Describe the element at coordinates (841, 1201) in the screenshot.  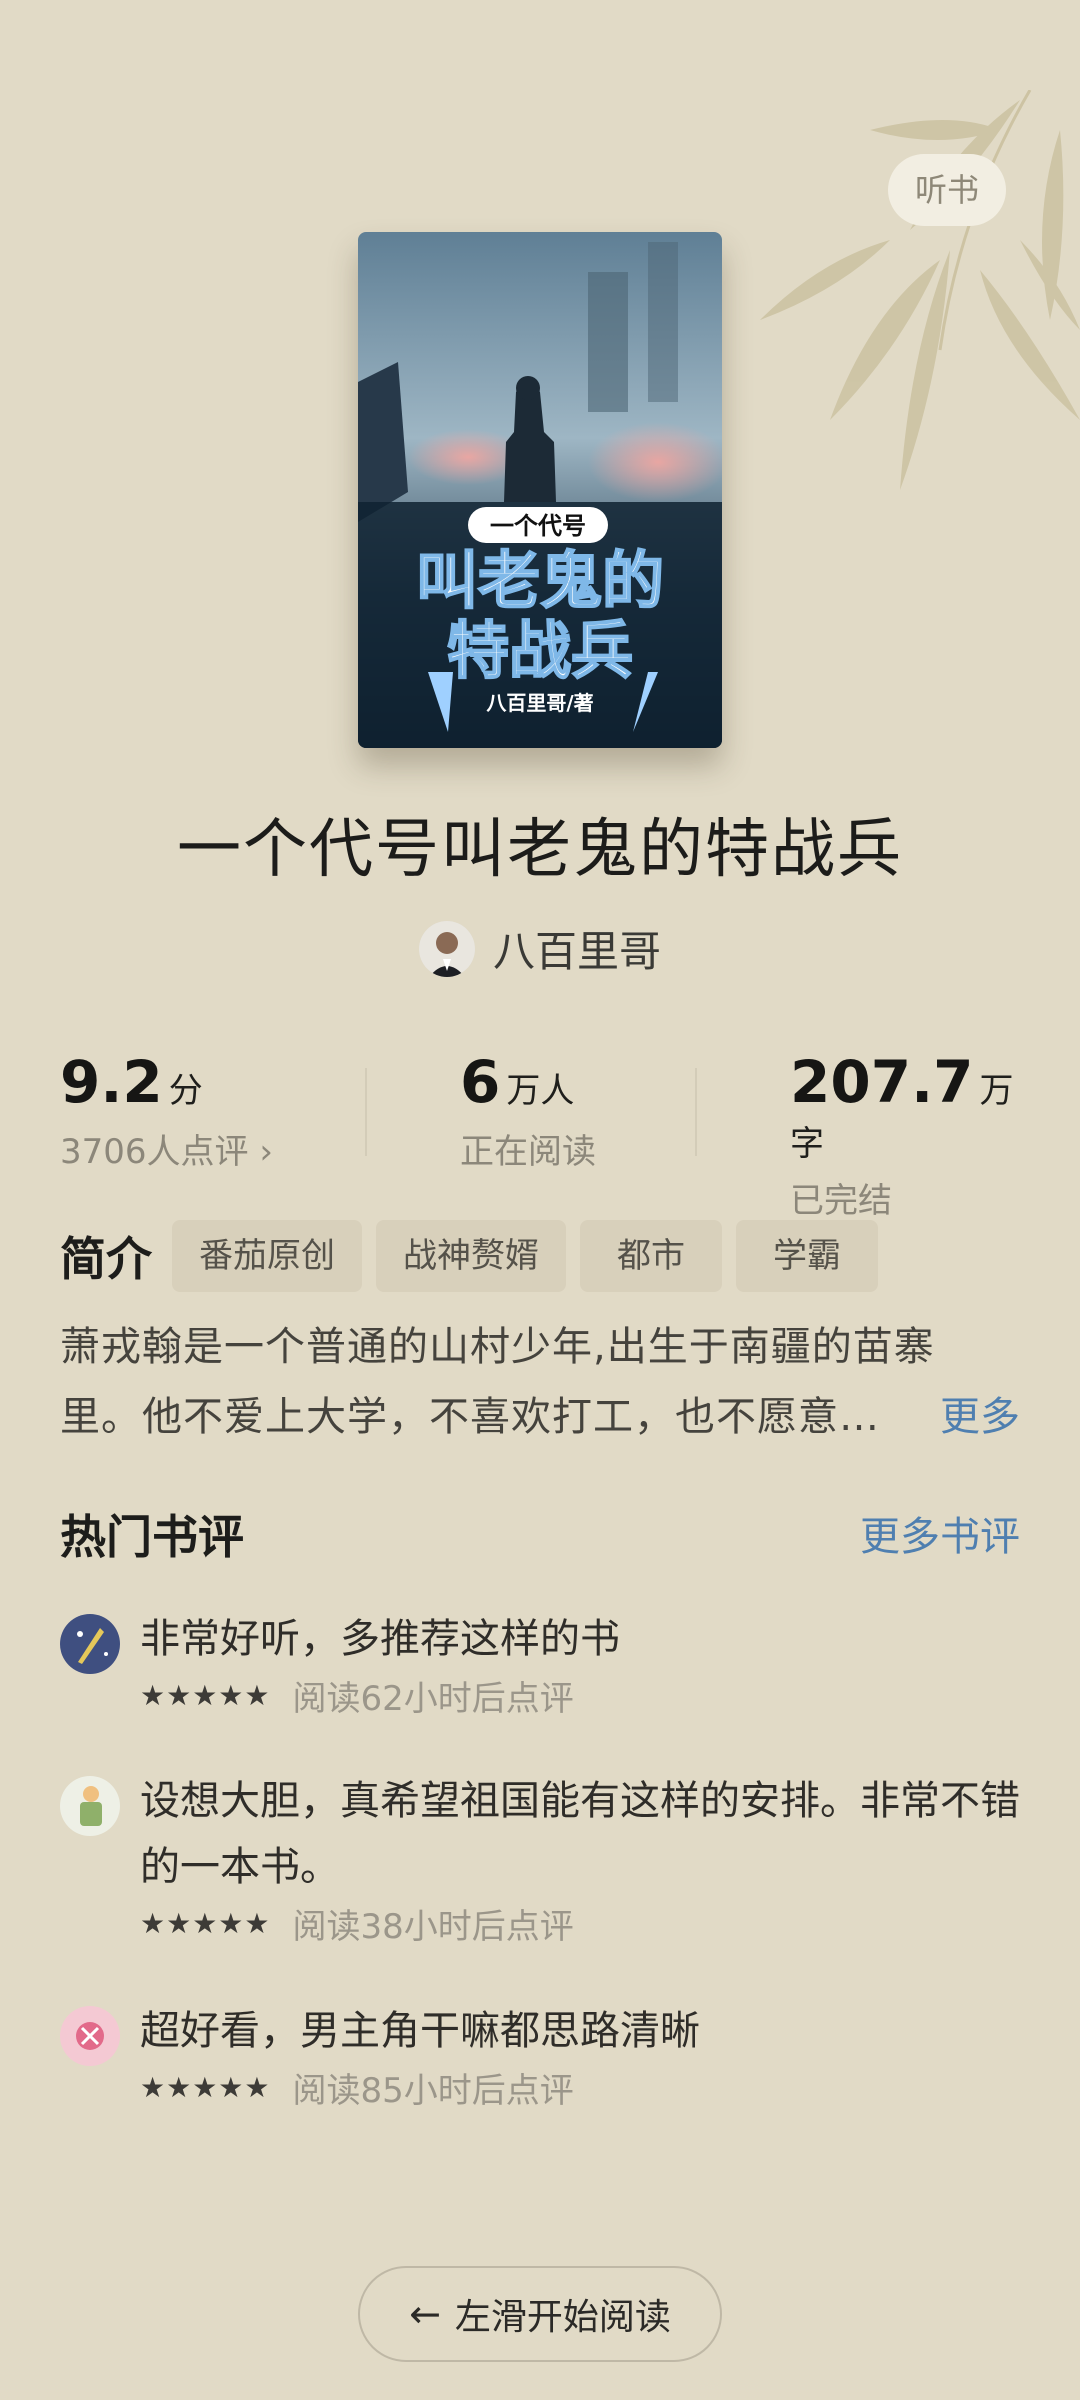
I see `status-label: 已完结` at that location.